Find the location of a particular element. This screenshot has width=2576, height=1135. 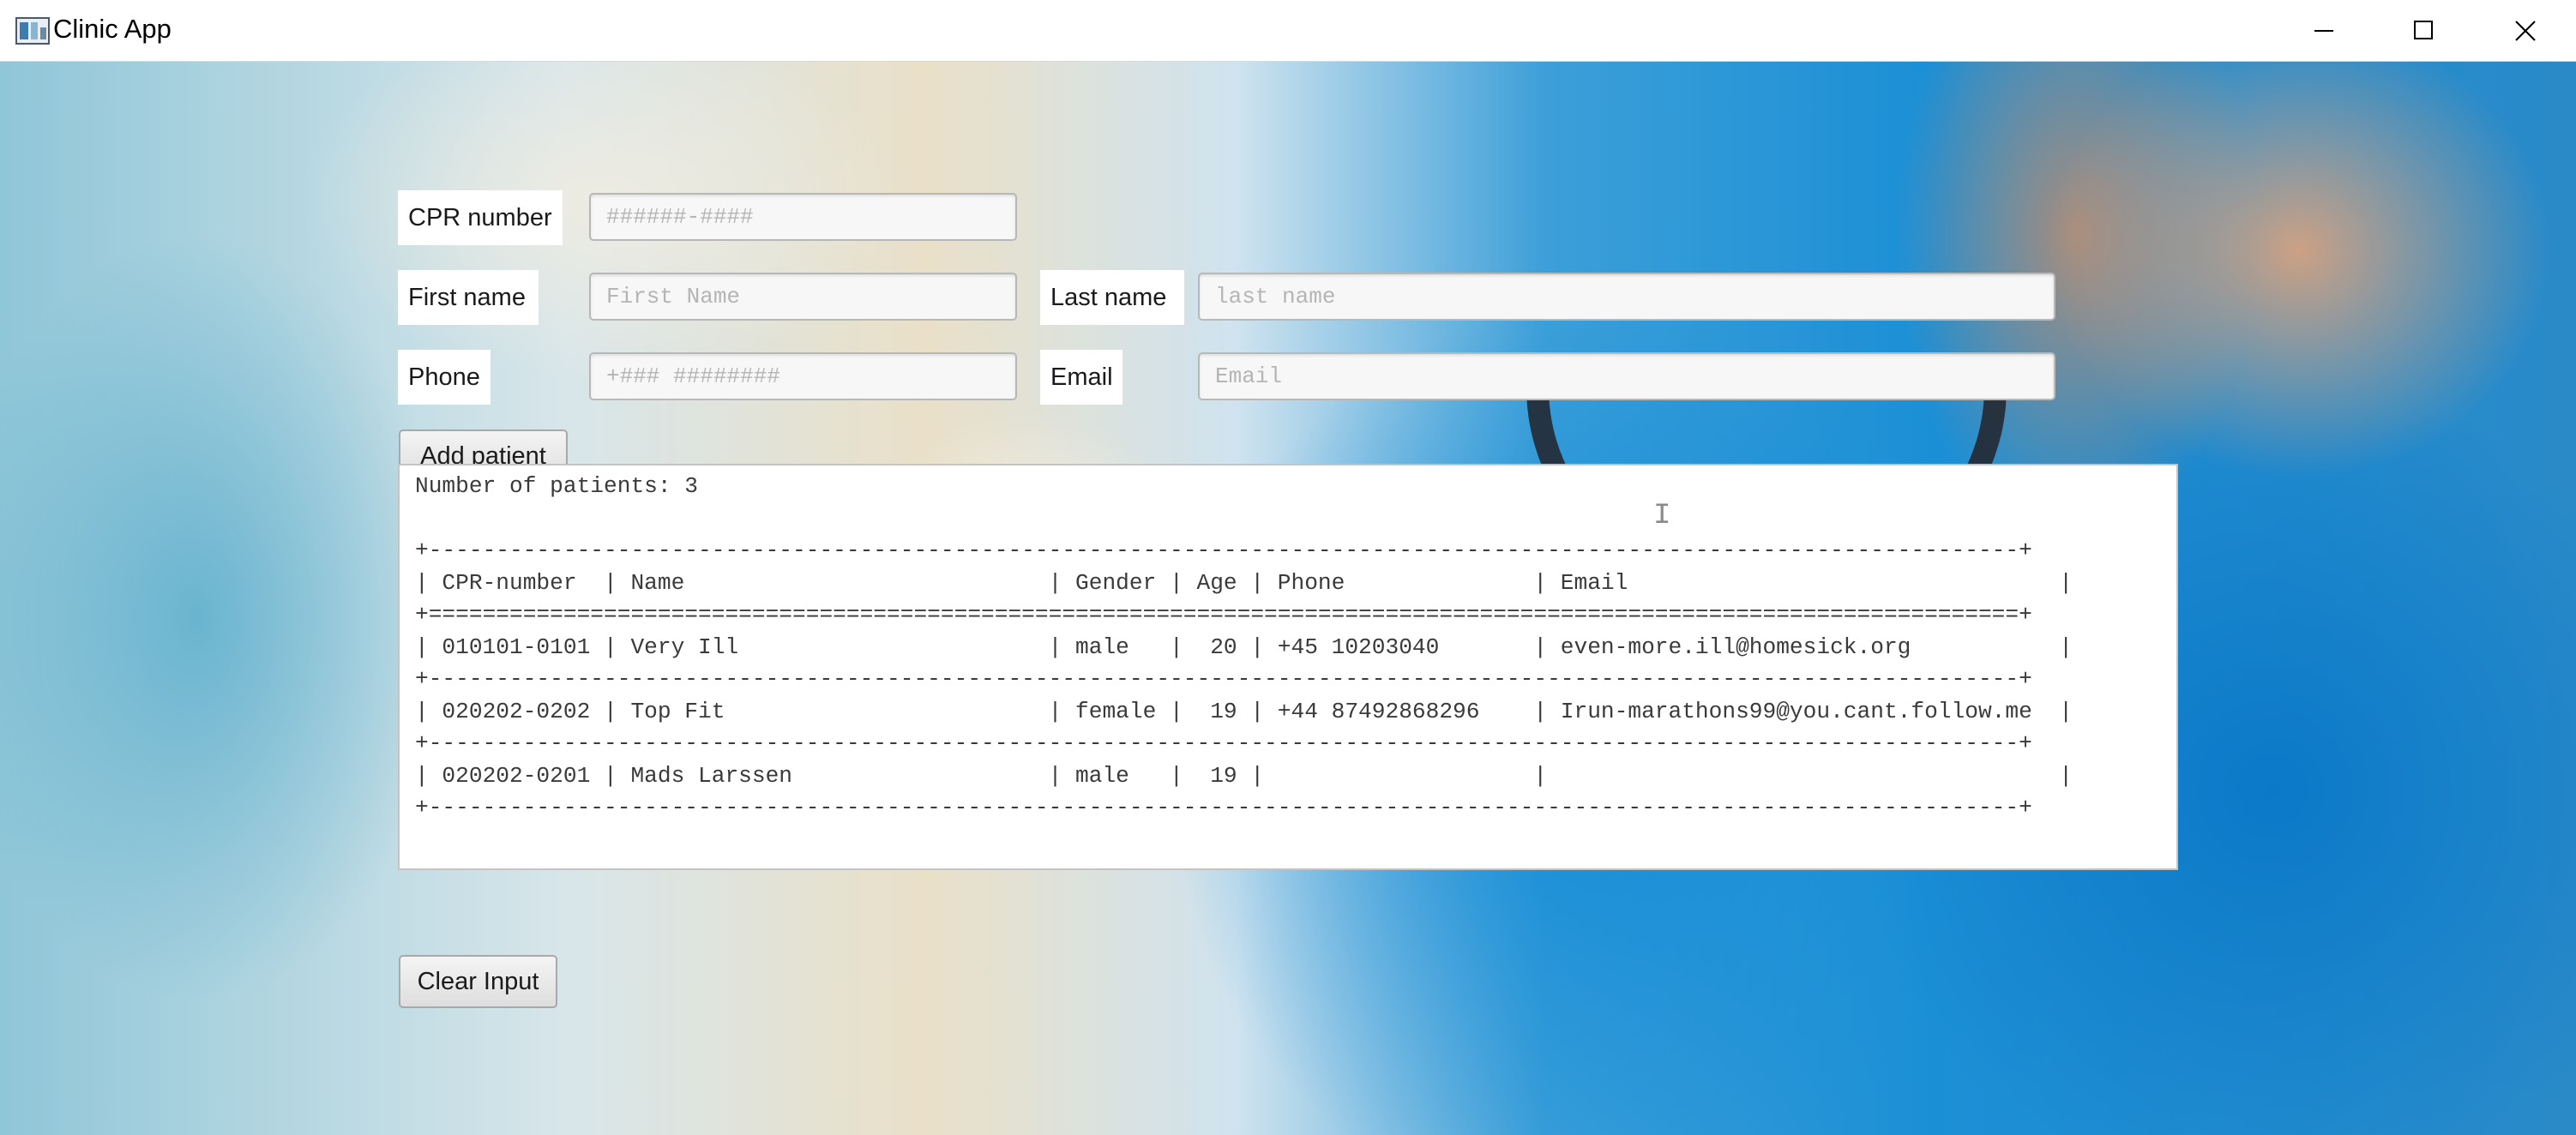

cpr-input is located at coordinates (803, 217).